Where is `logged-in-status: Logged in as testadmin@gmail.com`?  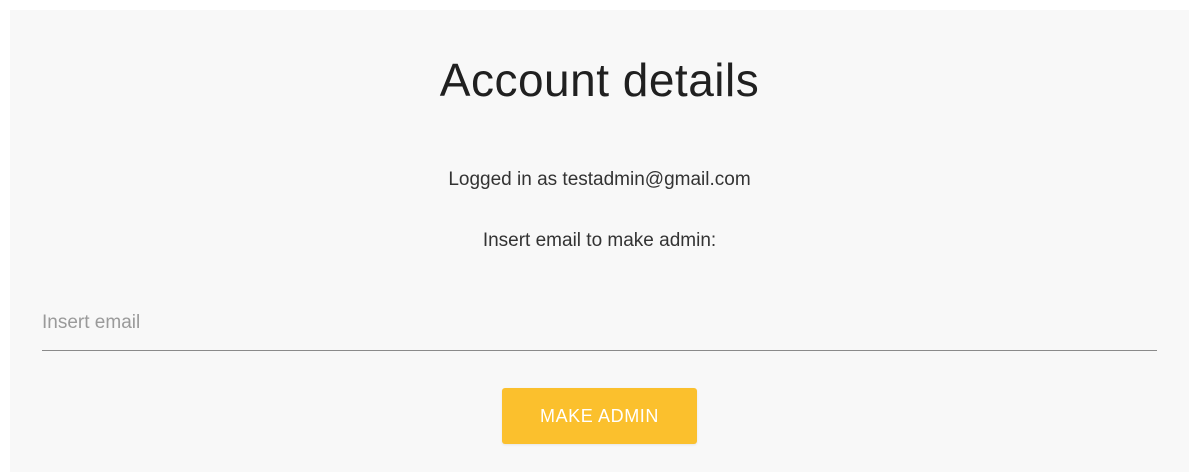 logged-in-status: Logged in as testadmin@gmail.com is located at coordinates (599, 179).